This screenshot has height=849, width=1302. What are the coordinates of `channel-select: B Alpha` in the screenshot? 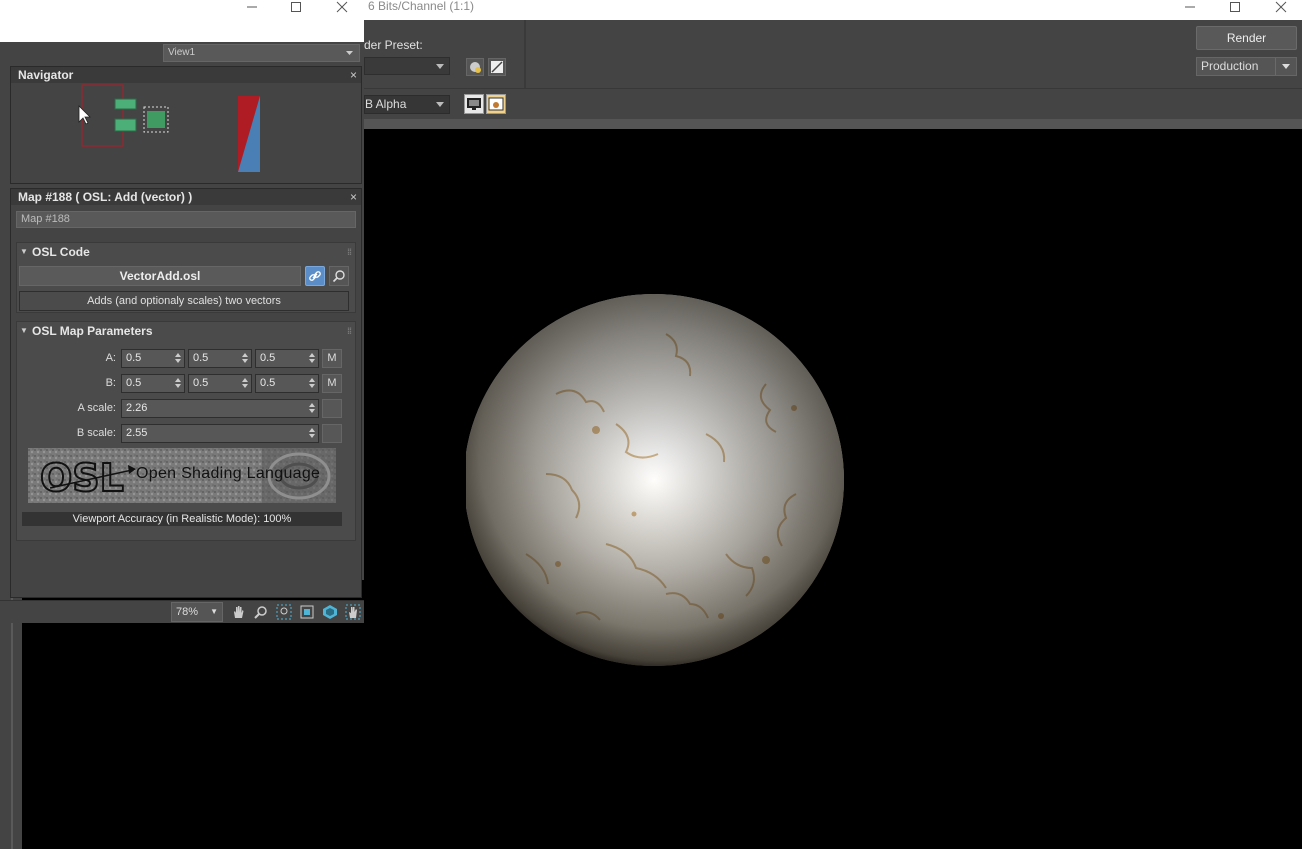 It's located at (407, 104).